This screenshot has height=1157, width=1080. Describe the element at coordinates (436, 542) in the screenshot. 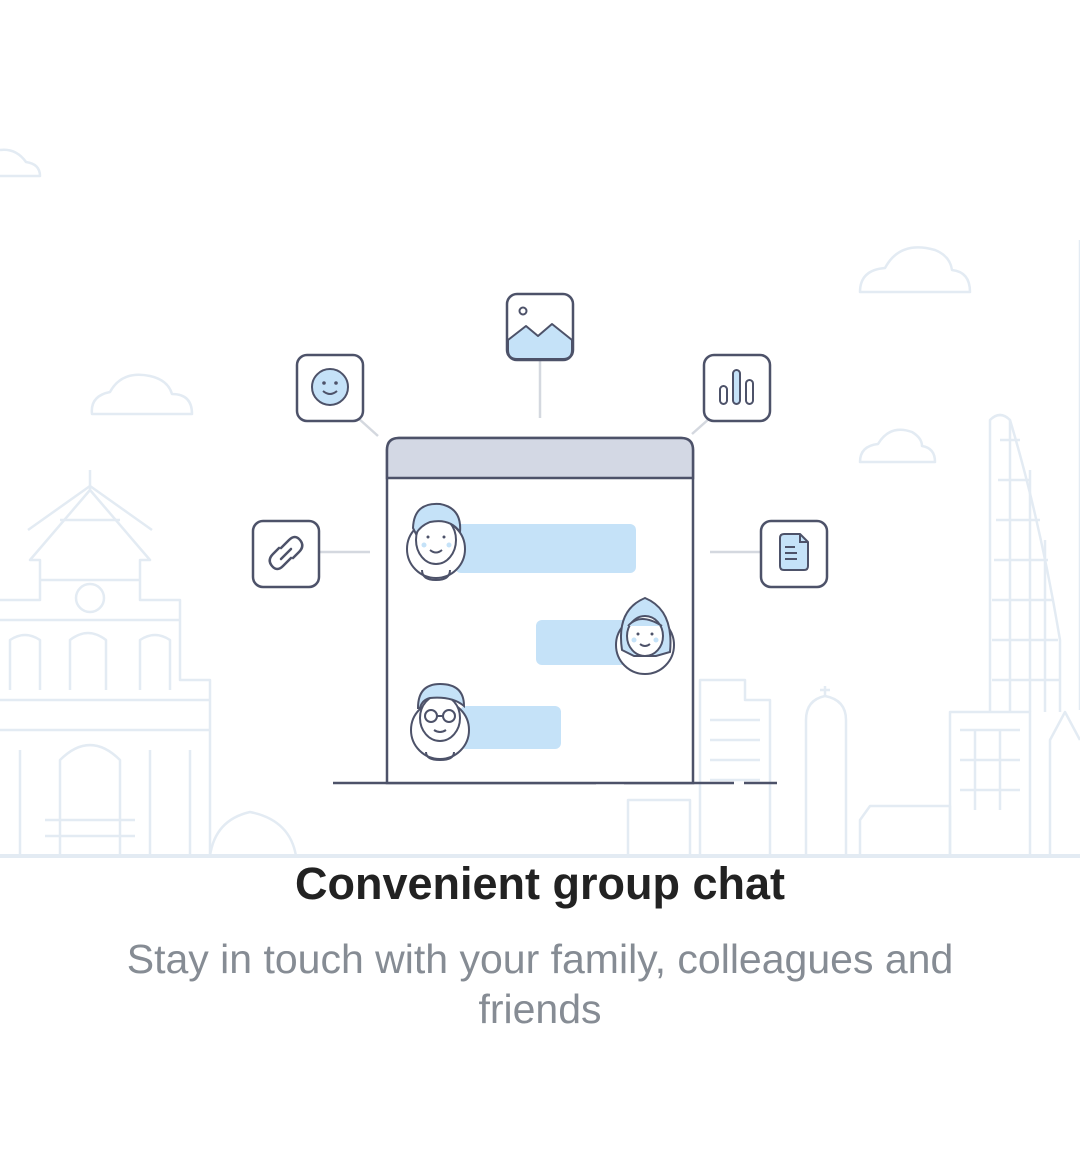

I see `man-avatar` at that location.